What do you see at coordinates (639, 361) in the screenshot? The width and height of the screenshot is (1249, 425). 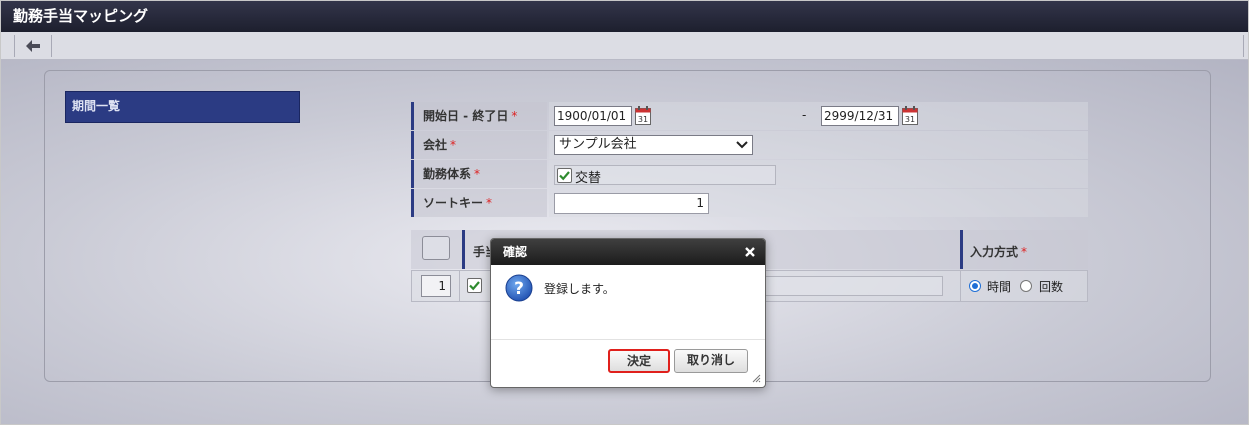 I see `ok-button: 決定` at bounding box center [639, 361].